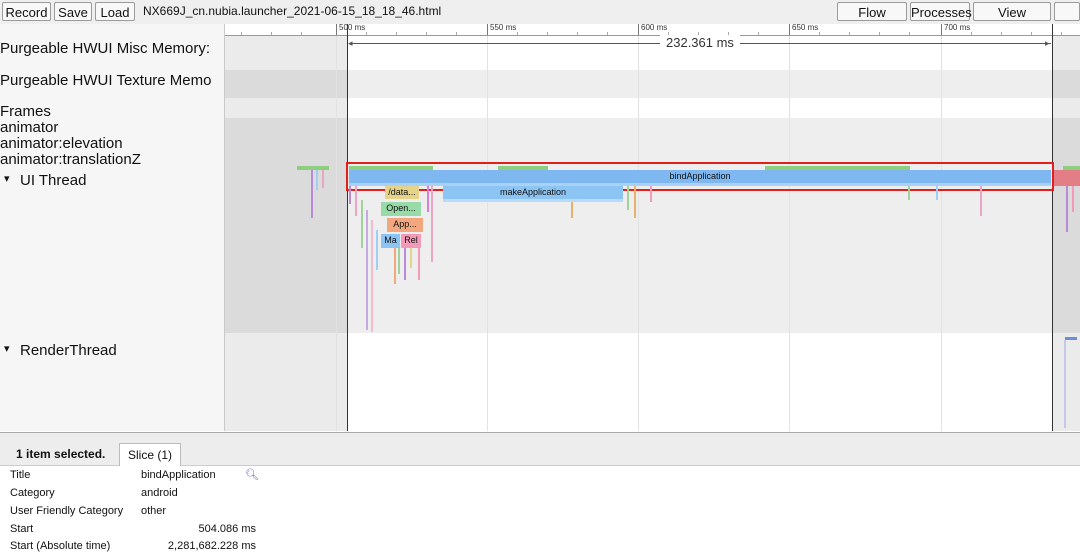 The image size is (1080, 552). I want to click on selection-end-line, so click(1052, 227).